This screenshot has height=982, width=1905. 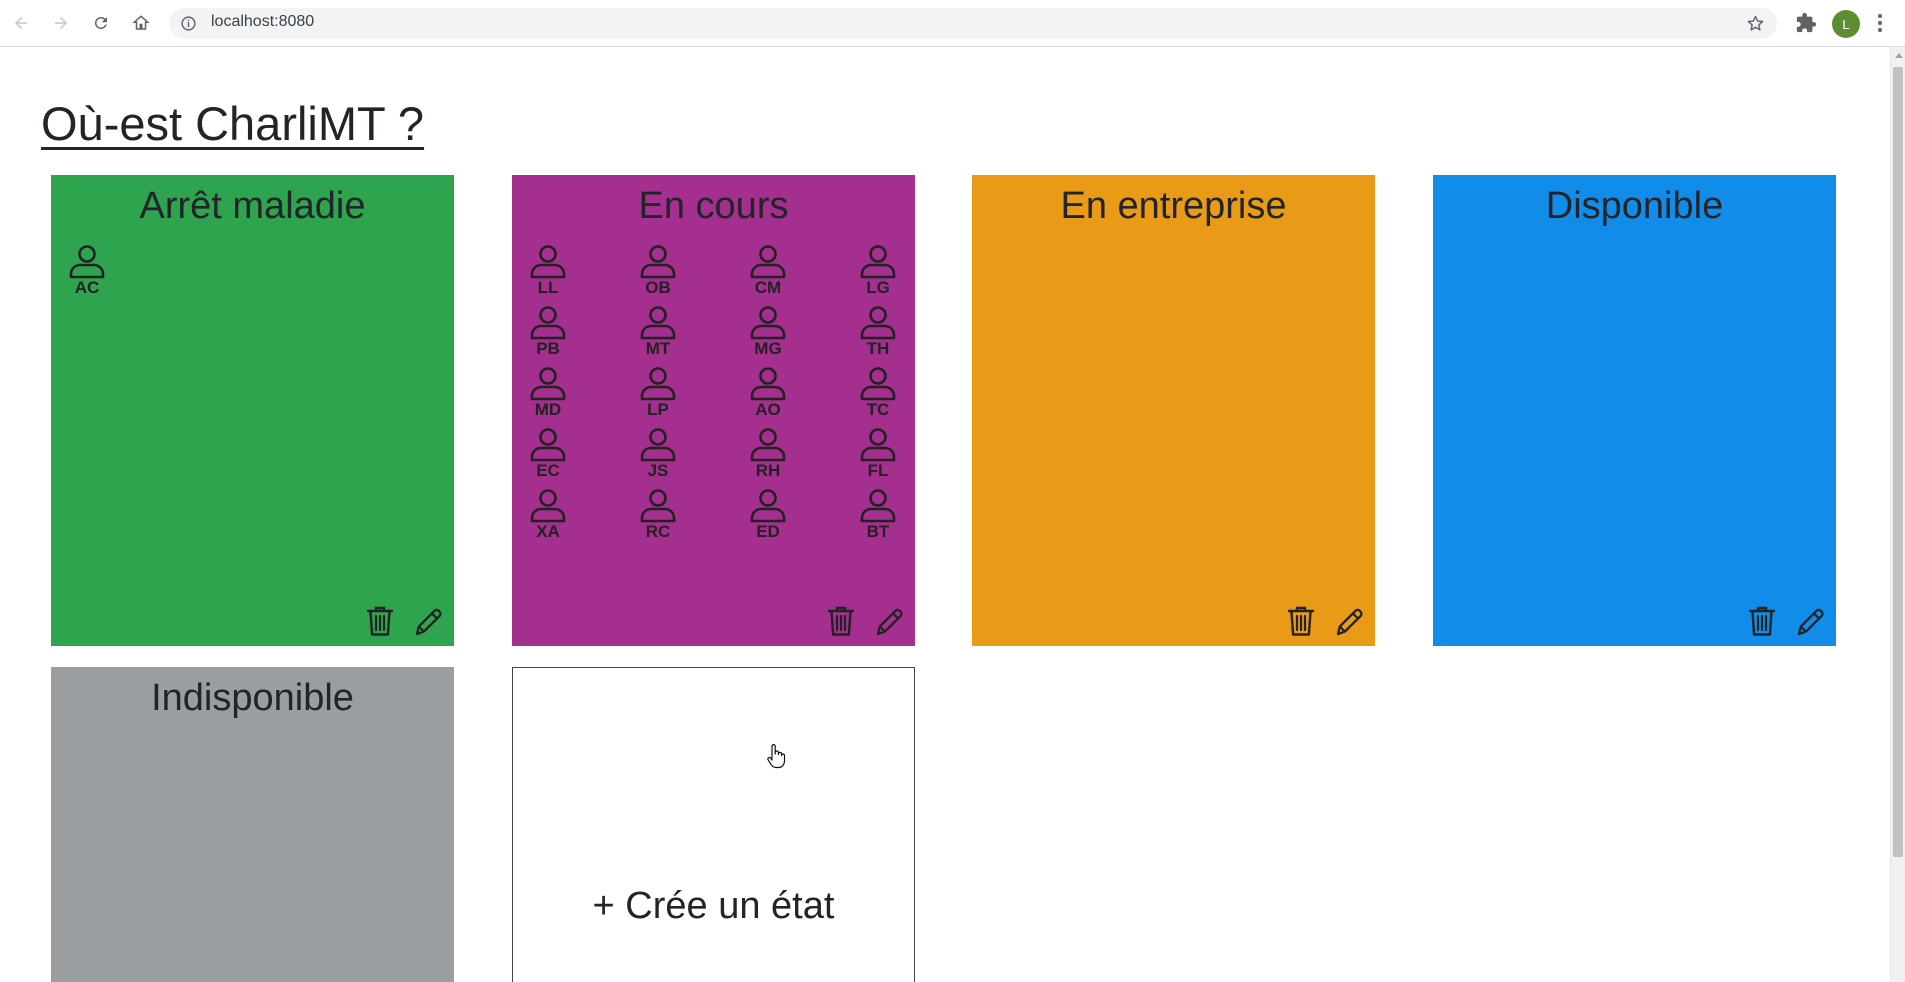 I want to click on person-ao: AO, so click(x=768, y=392).